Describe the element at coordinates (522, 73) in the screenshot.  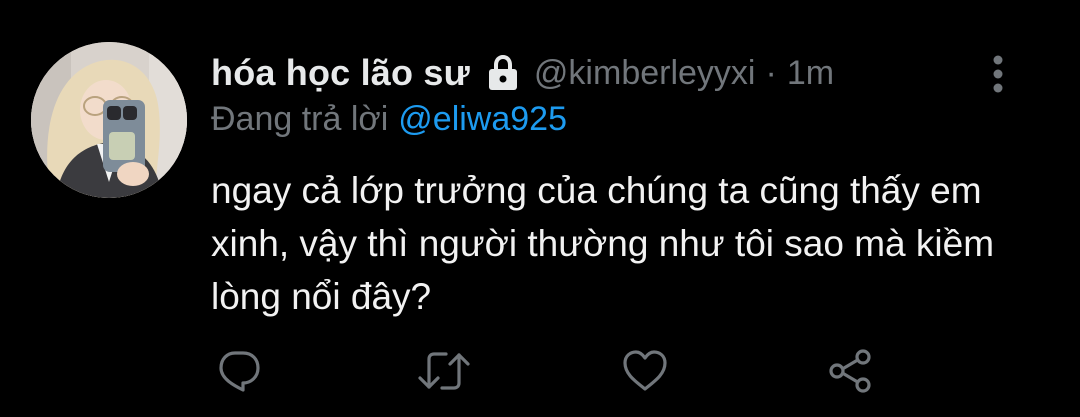
I see `tweet-header: hóa học lão sư @kimberleyyxi · 1m` at that location.